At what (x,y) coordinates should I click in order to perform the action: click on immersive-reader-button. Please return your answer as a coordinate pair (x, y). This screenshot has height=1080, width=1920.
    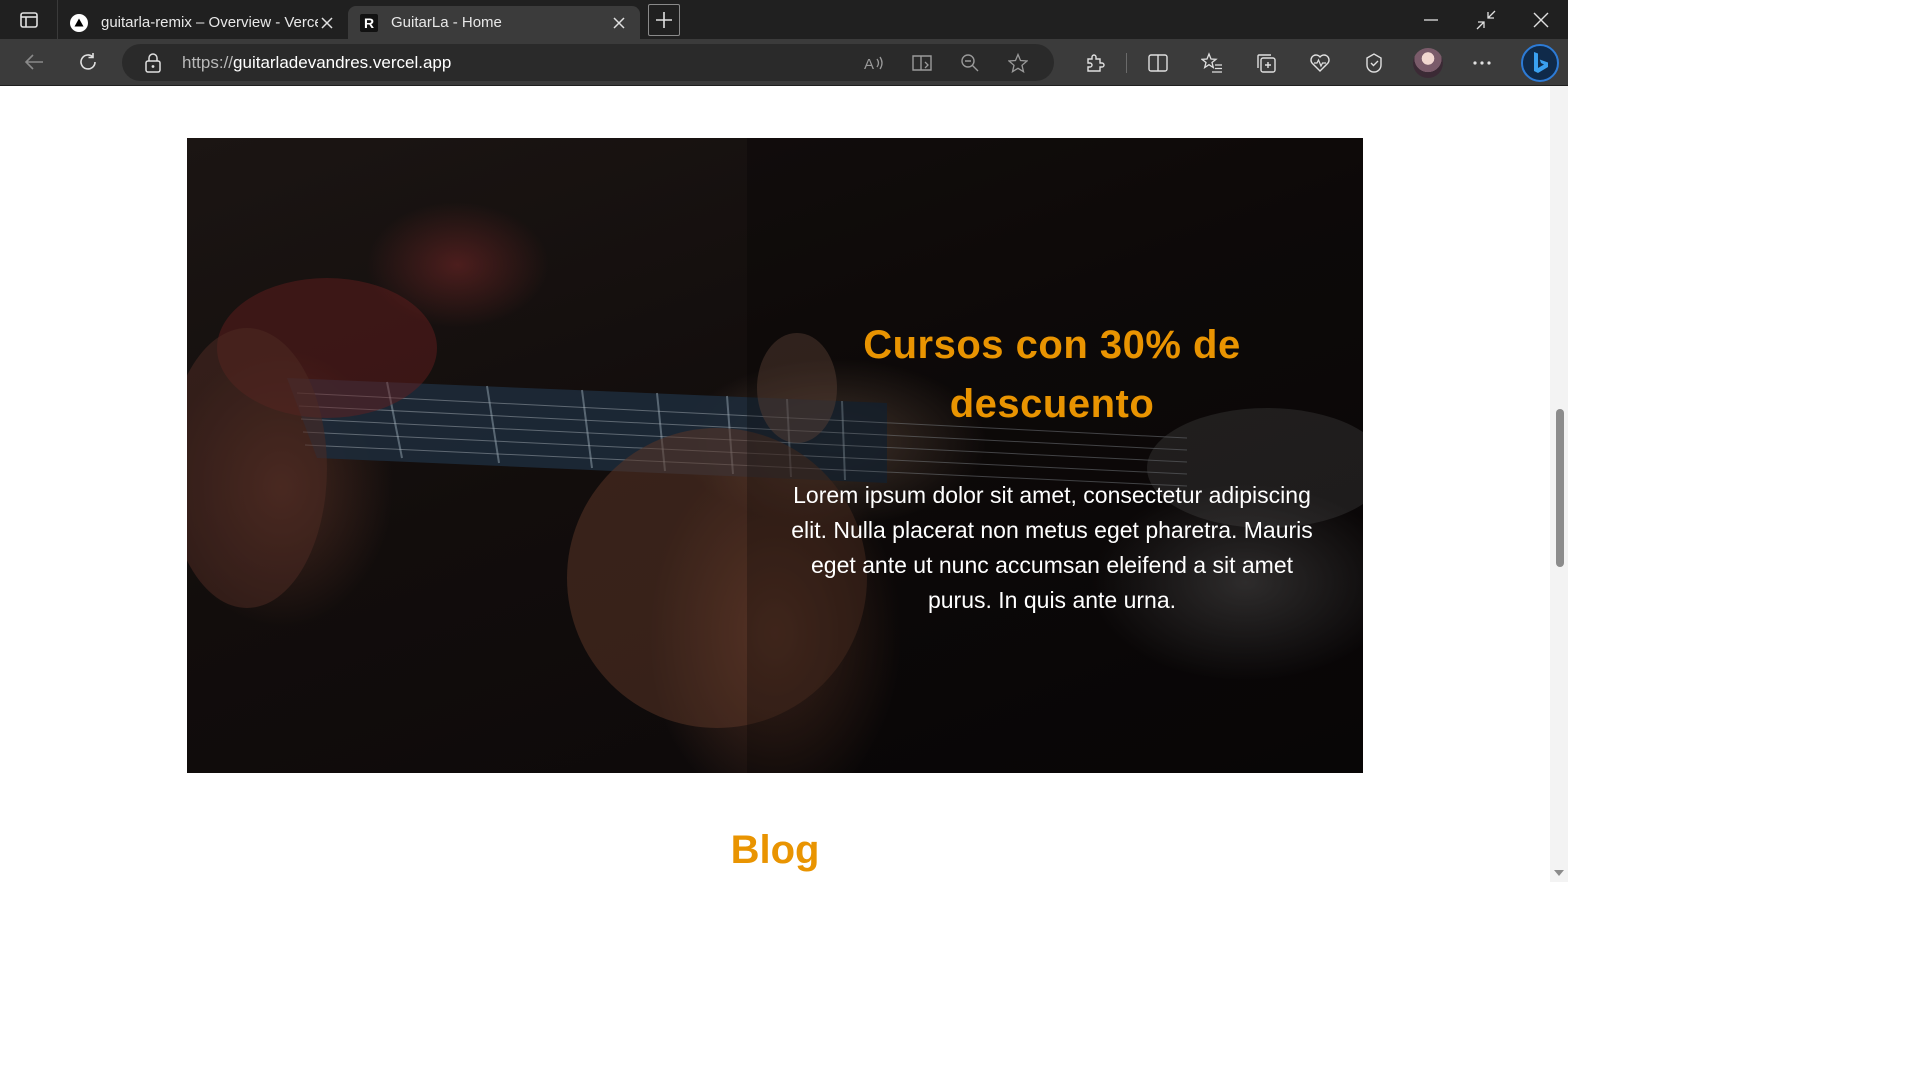
    Looking at the image, I should click on (922, 62).